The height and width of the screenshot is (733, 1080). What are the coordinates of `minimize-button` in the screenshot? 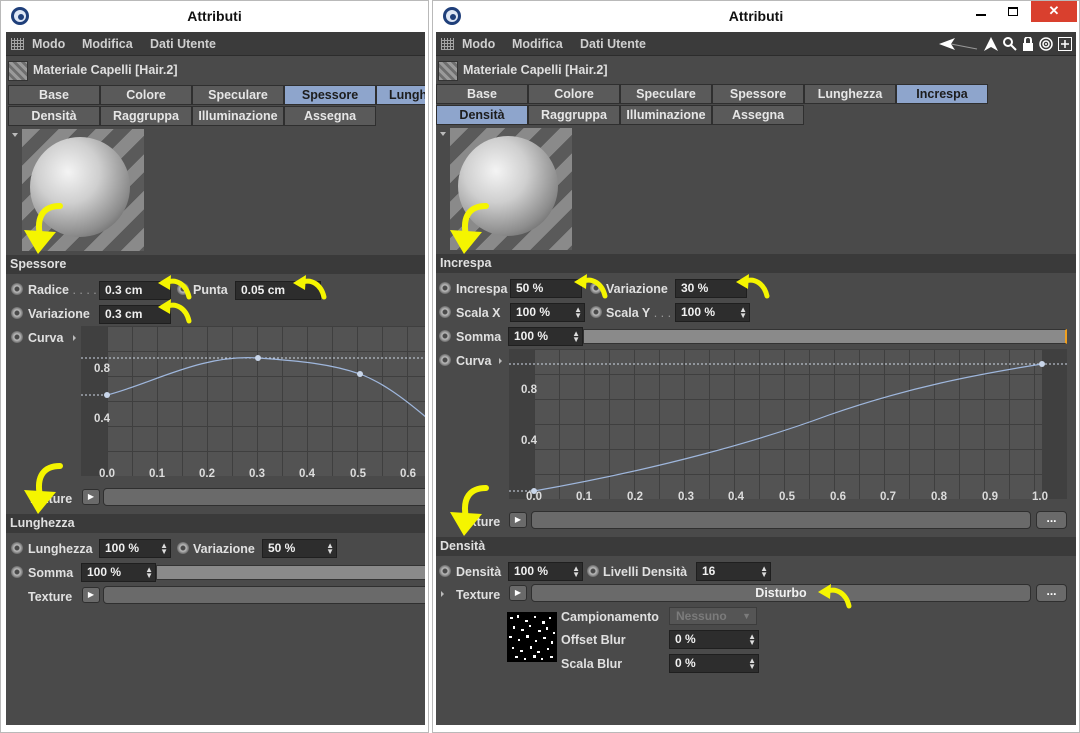 It's located at (981, 12).